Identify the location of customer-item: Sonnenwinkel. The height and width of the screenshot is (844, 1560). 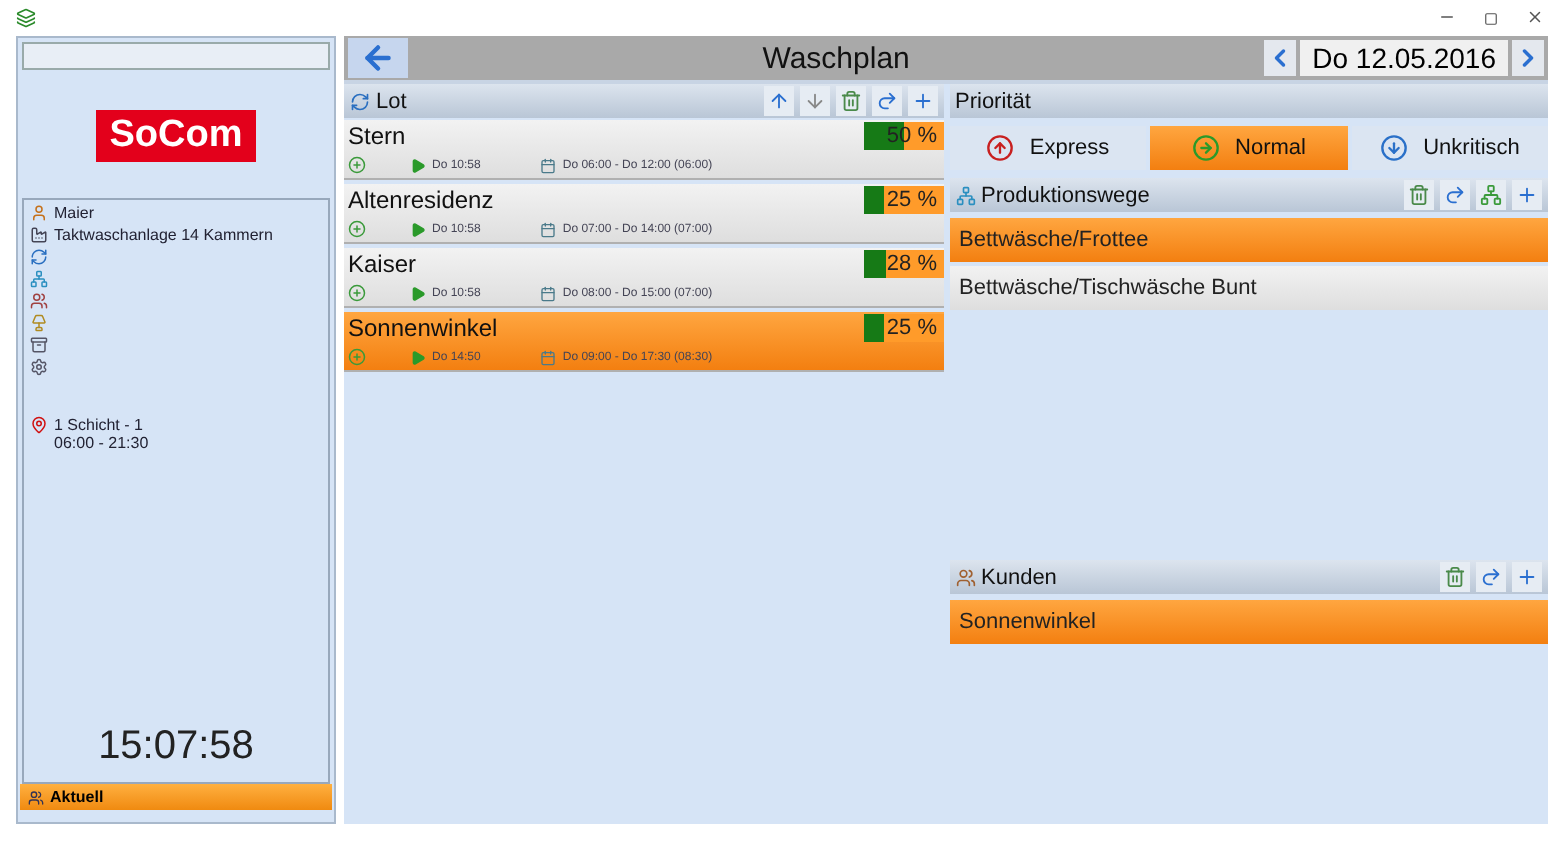
(1248, 622).